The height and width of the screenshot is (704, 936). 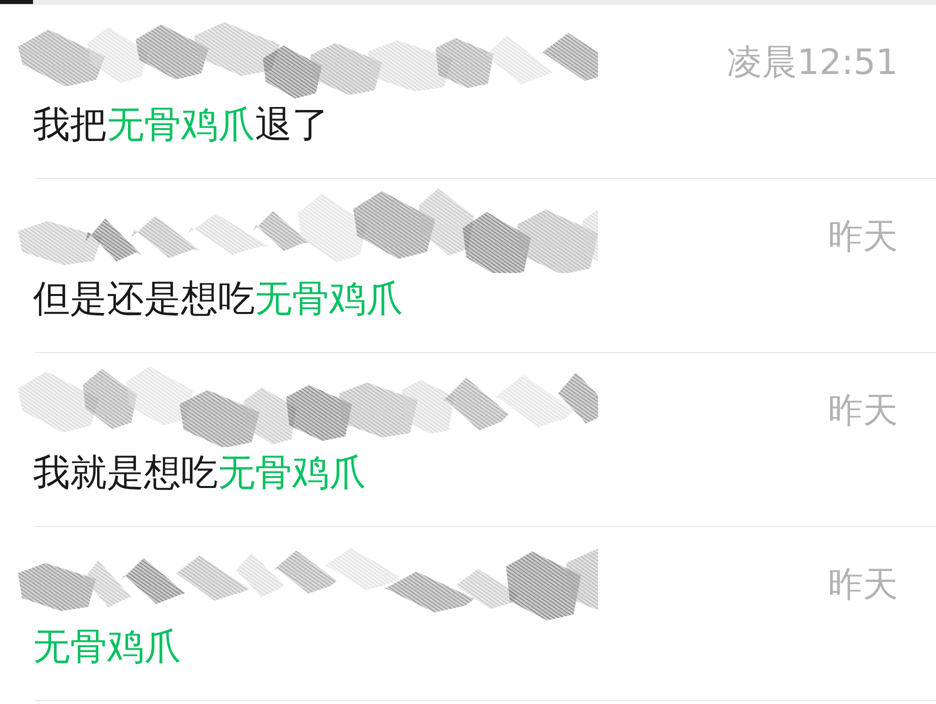 I want to click on message-preview: 但是还是想吃无骨鸡爪, so click(x=218, y=299).